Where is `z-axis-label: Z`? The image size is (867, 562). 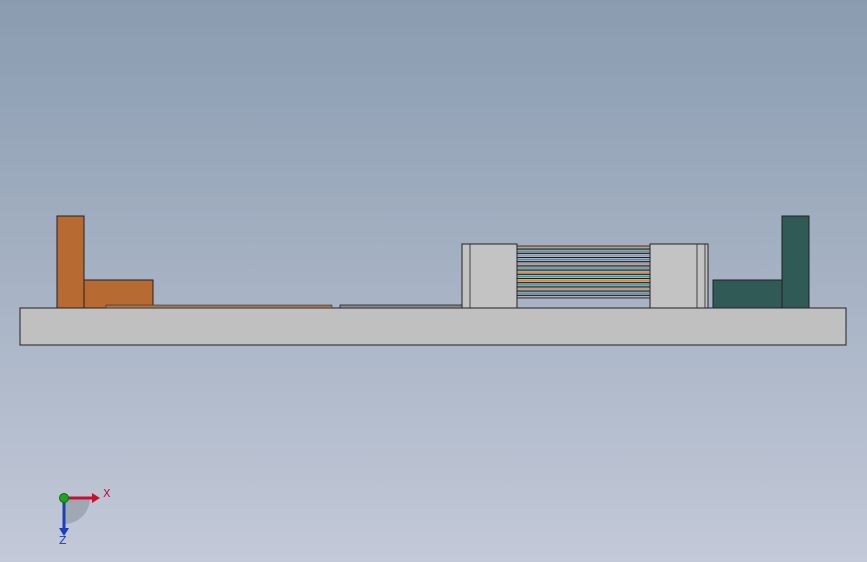 z-axis-label: Z is located at coordinates (63, 540).